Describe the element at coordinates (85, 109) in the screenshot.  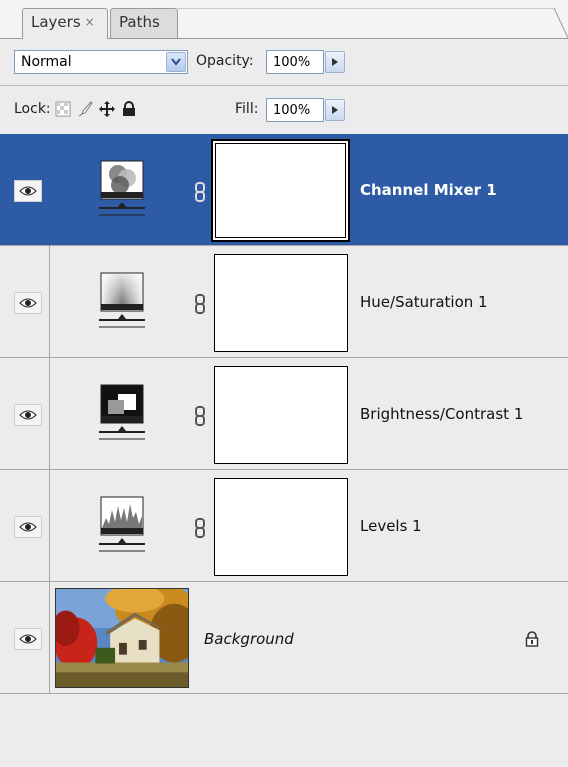
I see `lock-image-pixels-icon` at that location.